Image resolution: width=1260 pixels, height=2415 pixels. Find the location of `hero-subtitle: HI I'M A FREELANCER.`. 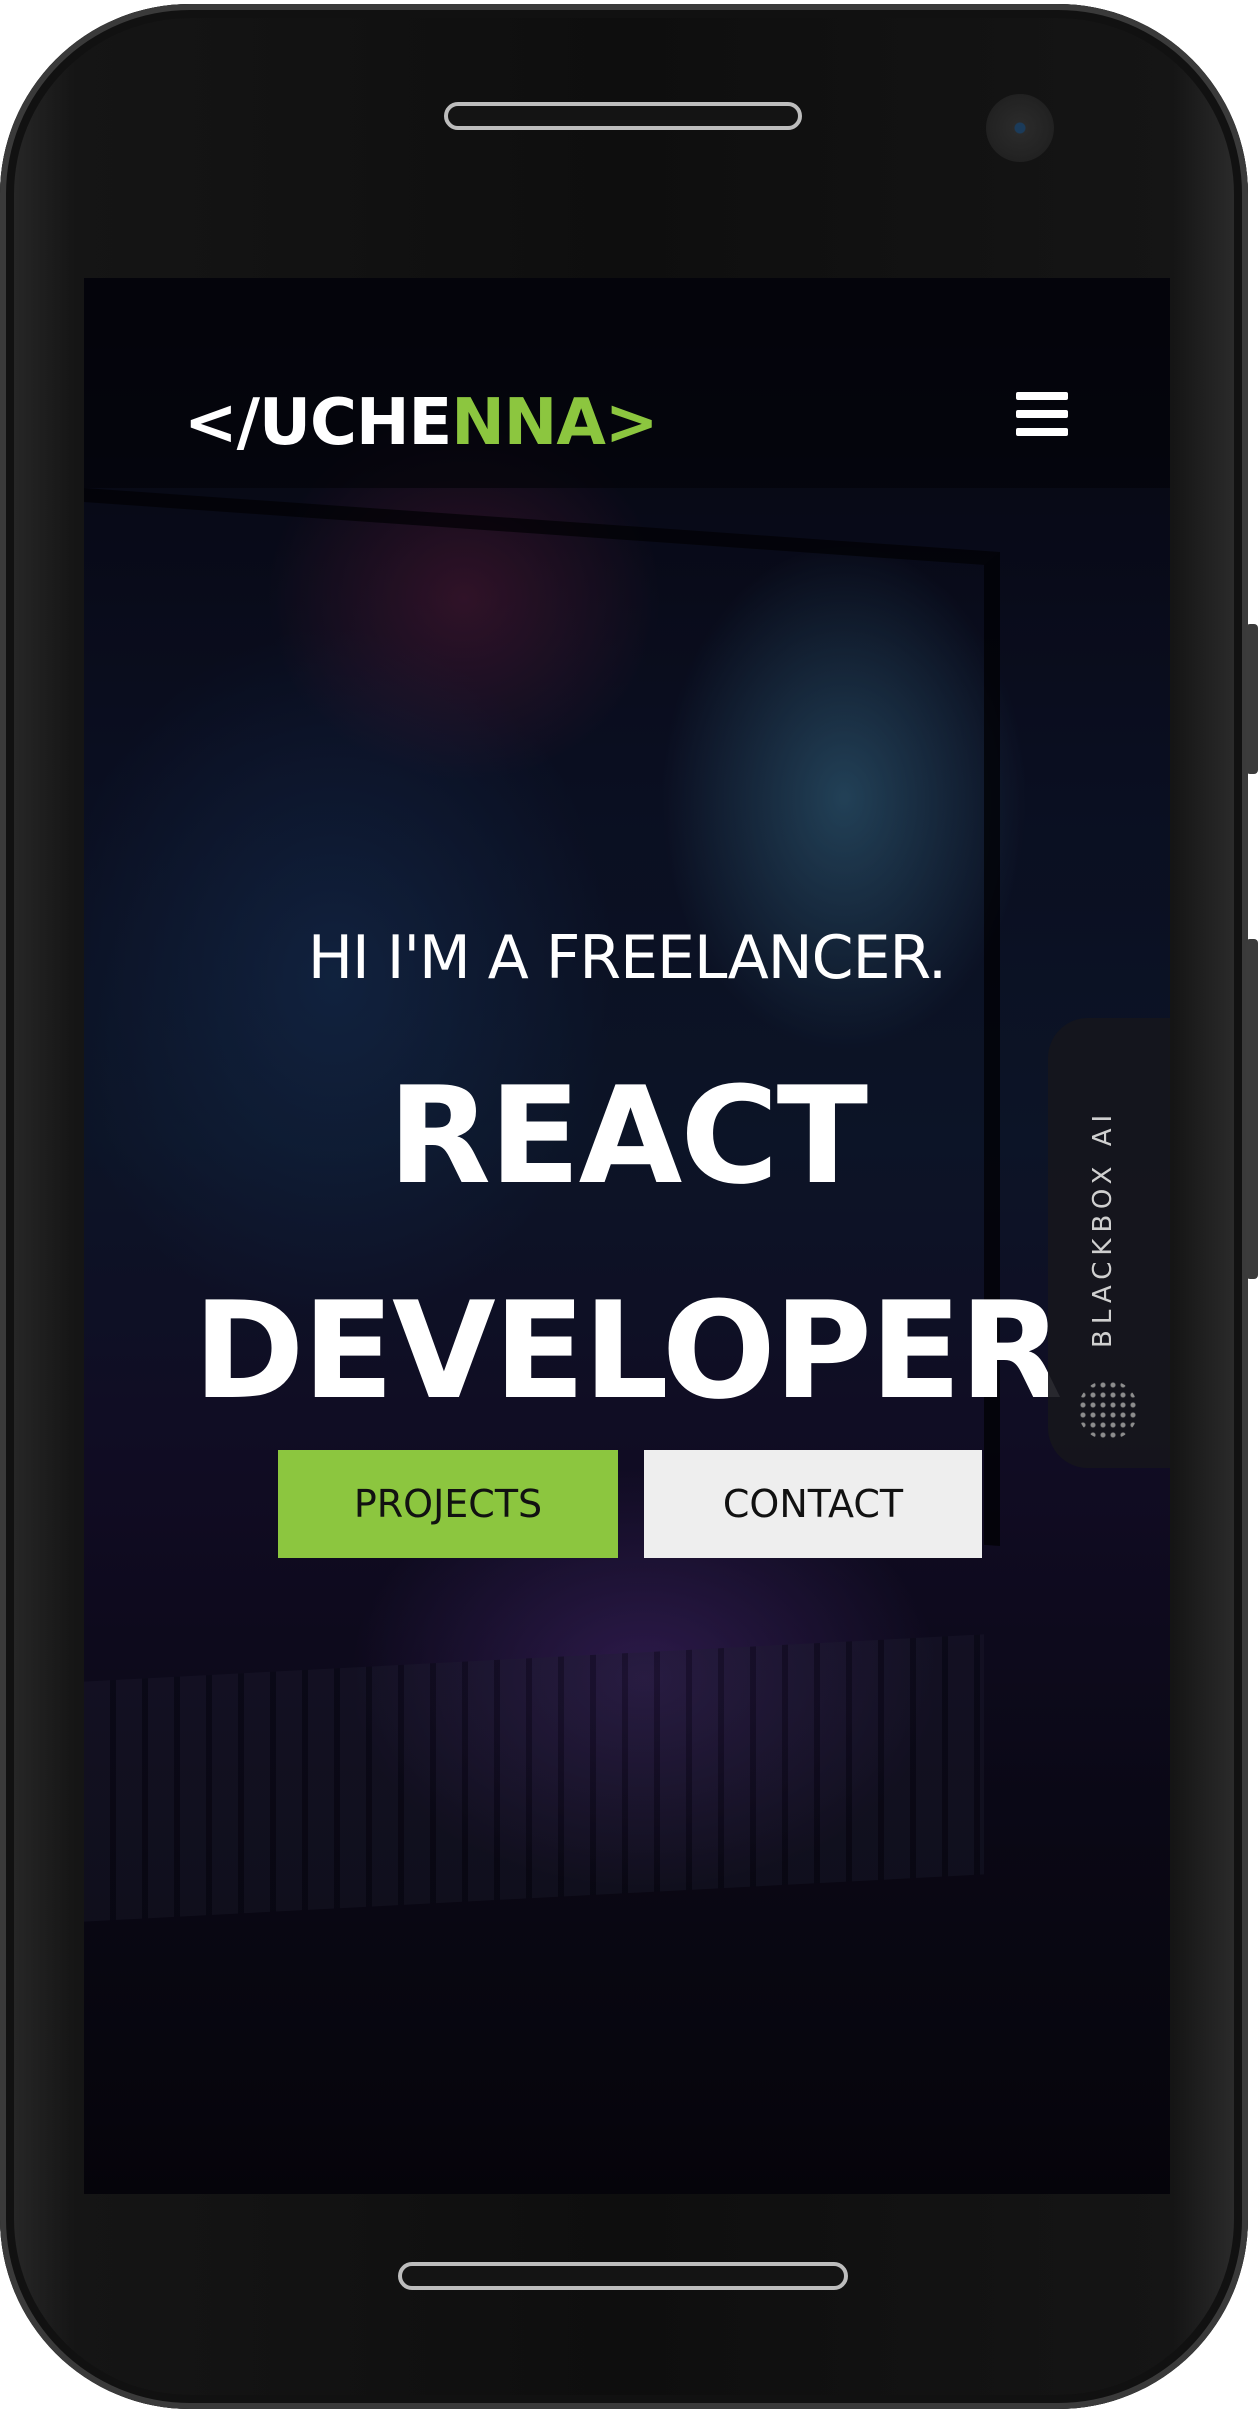

hero-subtitle: HI I'M A FREELANCER. is located at coordinates (627, 958).